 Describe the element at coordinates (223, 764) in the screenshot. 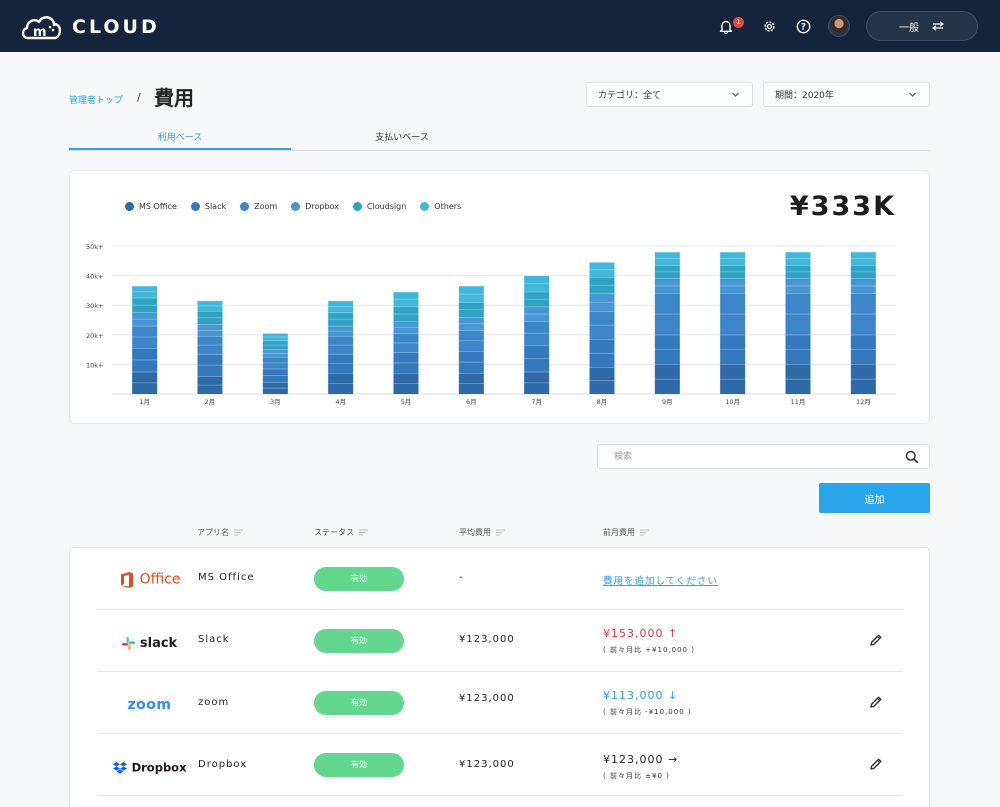

I see `app-name: Dropbox` at that location.